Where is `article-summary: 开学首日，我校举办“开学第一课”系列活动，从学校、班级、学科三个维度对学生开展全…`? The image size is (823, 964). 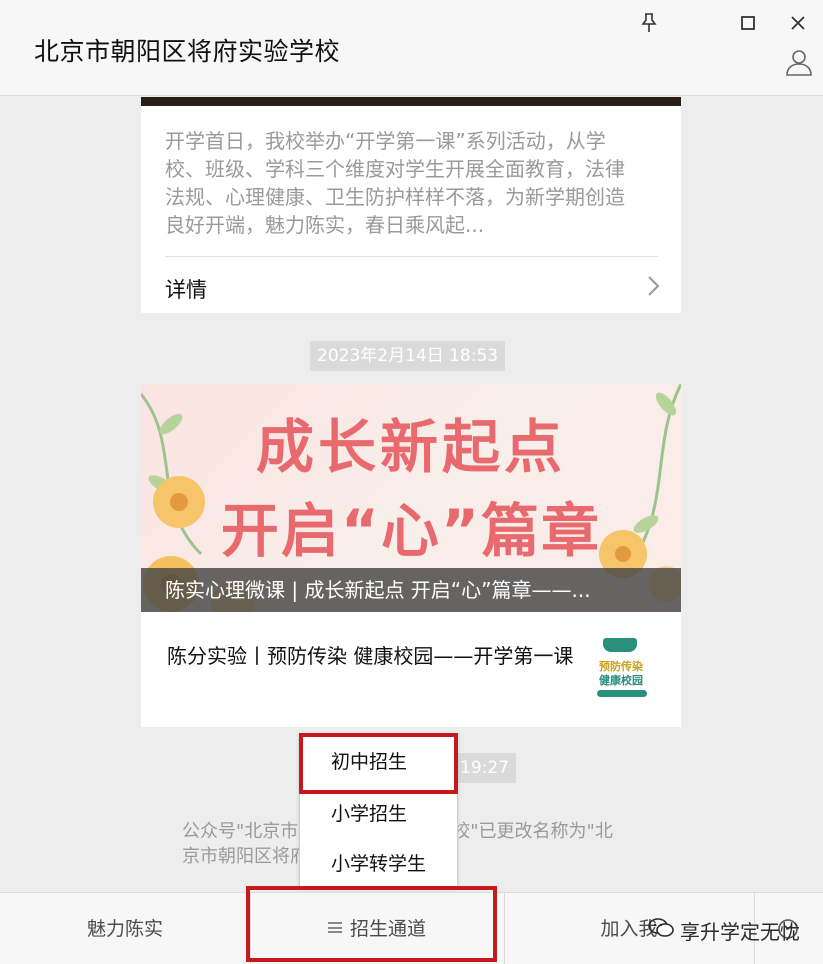
article-summary: 开学首日，我校举办“开学第一课”系列活动，从学校、班级、学科三个维度对学生开展全… is located at coordinates (395, 183).